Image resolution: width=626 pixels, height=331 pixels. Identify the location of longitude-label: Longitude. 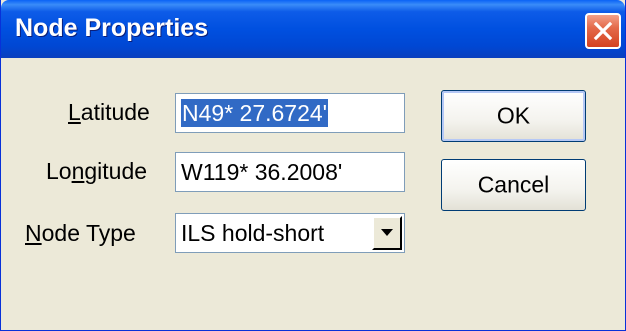
(96, 171).